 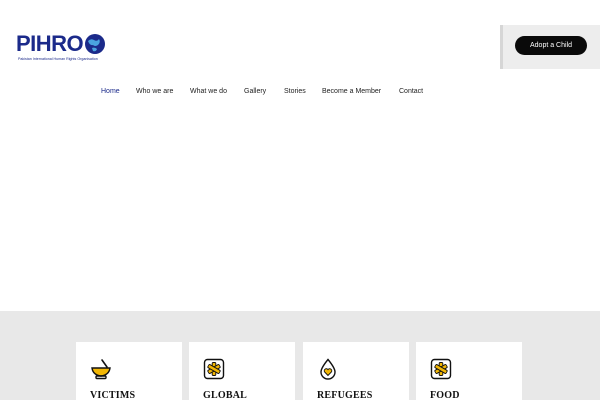 I want to click on card-title: REFUGEES, so click(x=345, y=395).